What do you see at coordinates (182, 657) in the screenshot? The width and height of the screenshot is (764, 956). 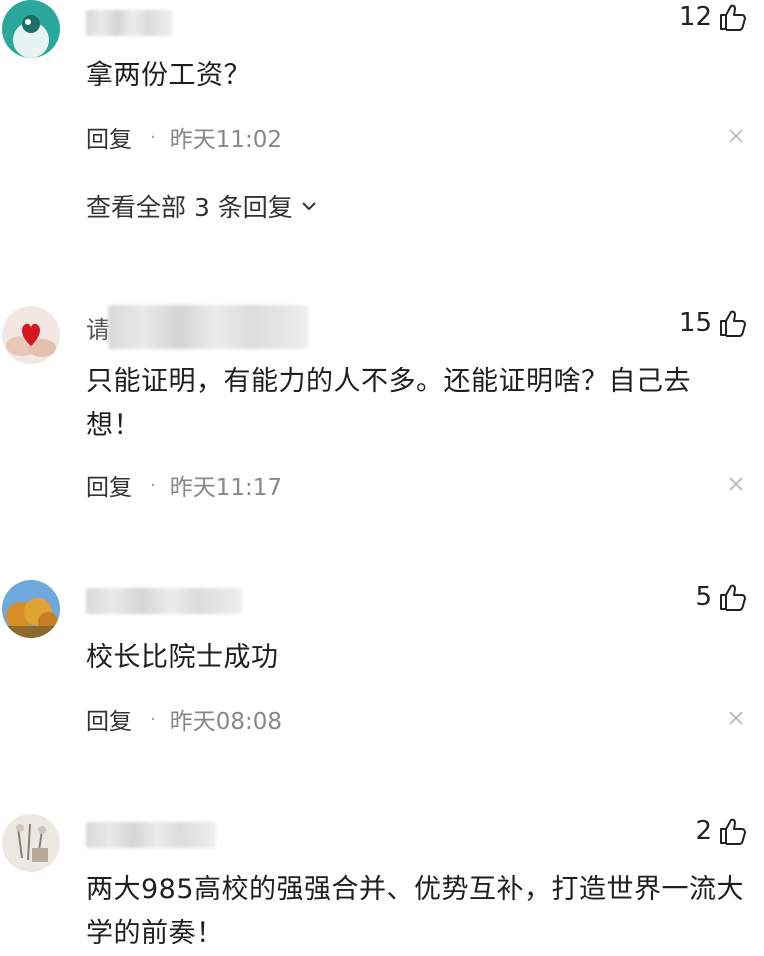 I see `comment-text: 校长比院士成功` at bounding box center [182, 657].